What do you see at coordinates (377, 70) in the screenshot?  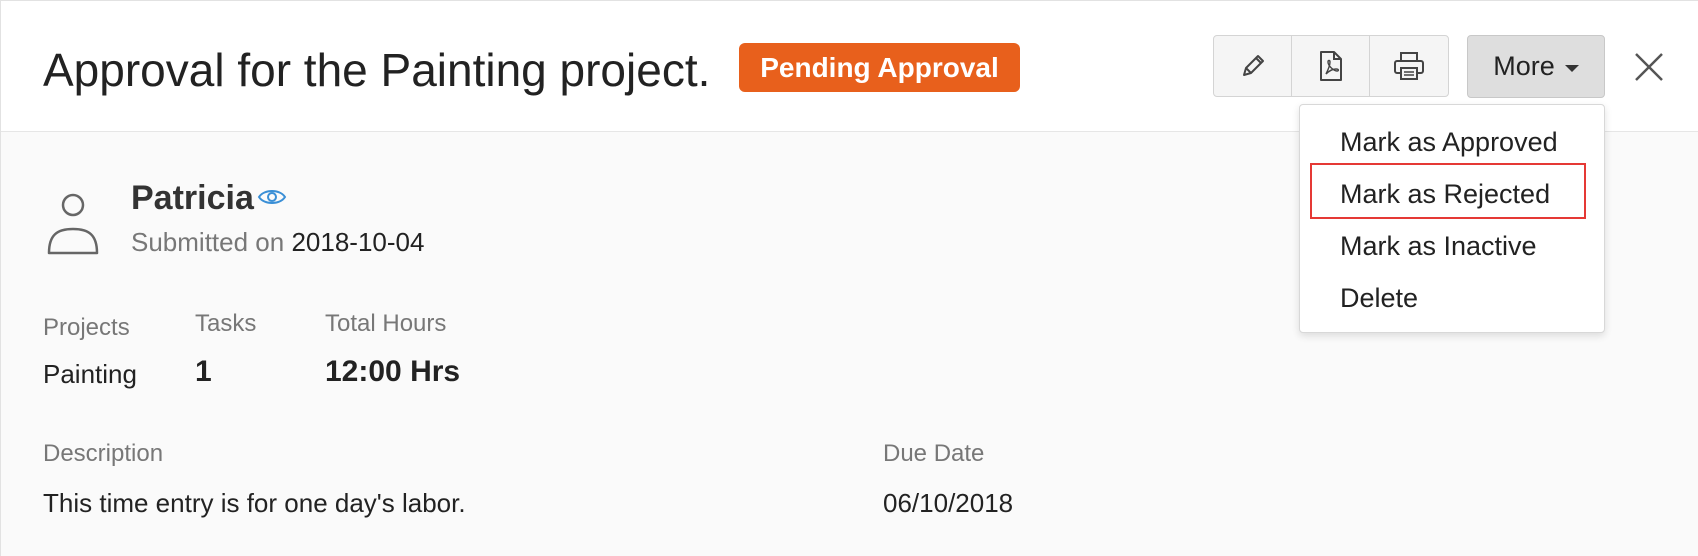 I see `page-title: Approval for the Painting project.` at bounding box center [377, 70].